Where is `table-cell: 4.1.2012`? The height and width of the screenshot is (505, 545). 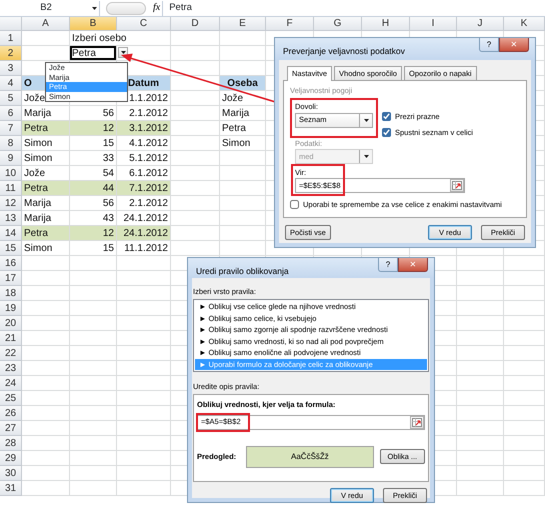
table-cell: 4.1.2012 is located at coordinates (144, 143).